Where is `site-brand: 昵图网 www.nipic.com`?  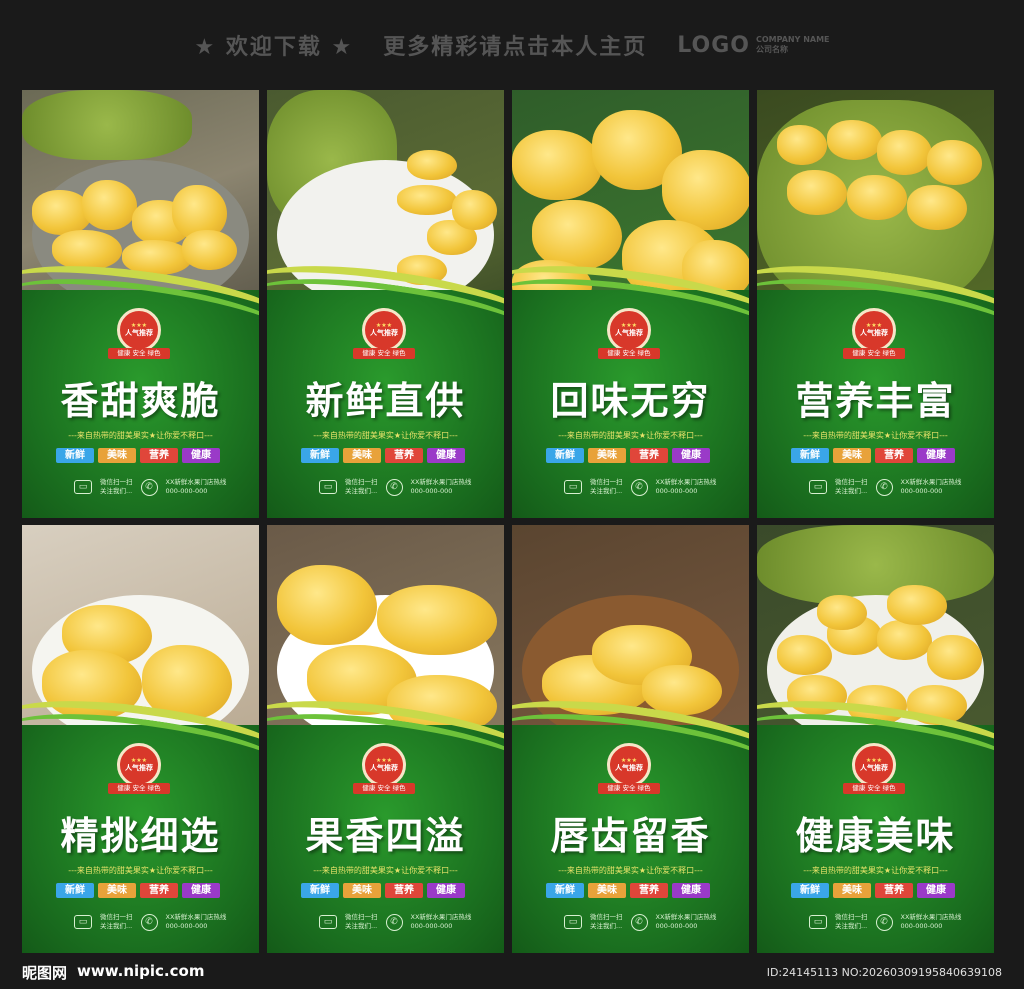 site-brand: 昵图网 www.nipic.com is located at coordinates (113, 972).